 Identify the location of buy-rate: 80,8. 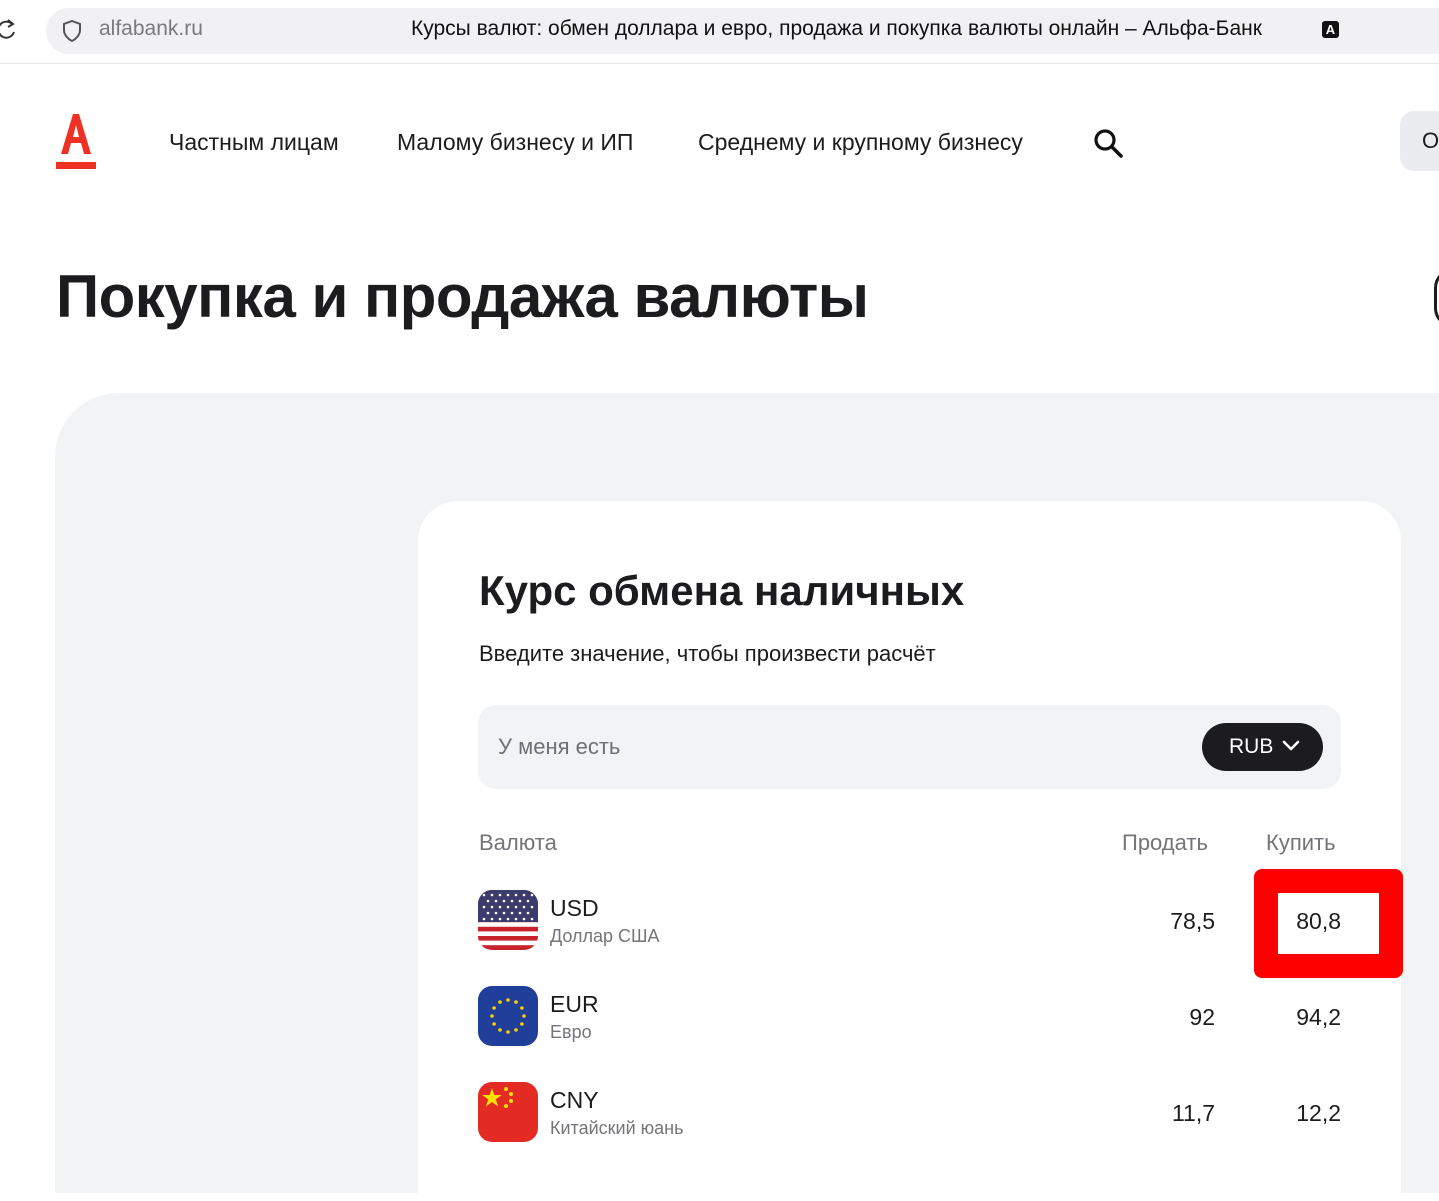
(1318, 921).